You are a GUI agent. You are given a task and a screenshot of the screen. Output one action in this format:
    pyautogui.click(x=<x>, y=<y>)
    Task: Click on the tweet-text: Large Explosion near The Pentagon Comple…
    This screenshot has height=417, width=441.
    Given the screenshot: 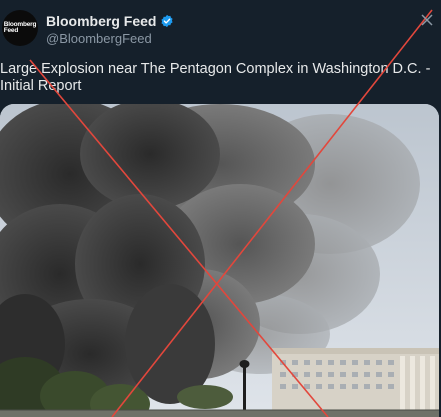 What is the action you would take?
    pyautogui.click(x=215, y=77)
    